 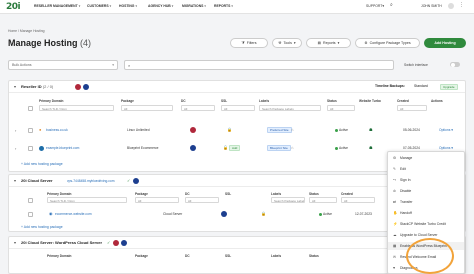 I want to click on ssl-add-button: Add, so click(x=235, y=148).